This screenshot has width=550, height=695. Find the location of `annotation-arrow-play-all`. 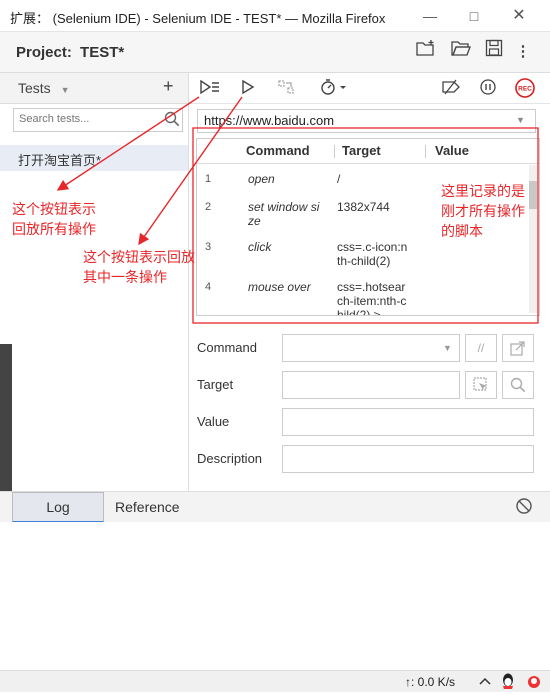

annotation-arrow-play-all is located at coordinates (128, 143).